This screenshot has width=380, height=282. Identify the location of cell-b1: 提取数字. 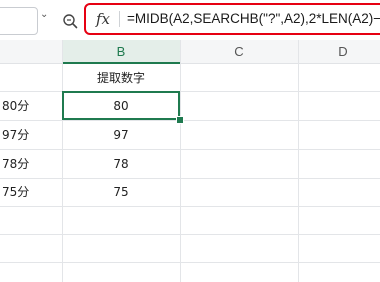
(121, 78).